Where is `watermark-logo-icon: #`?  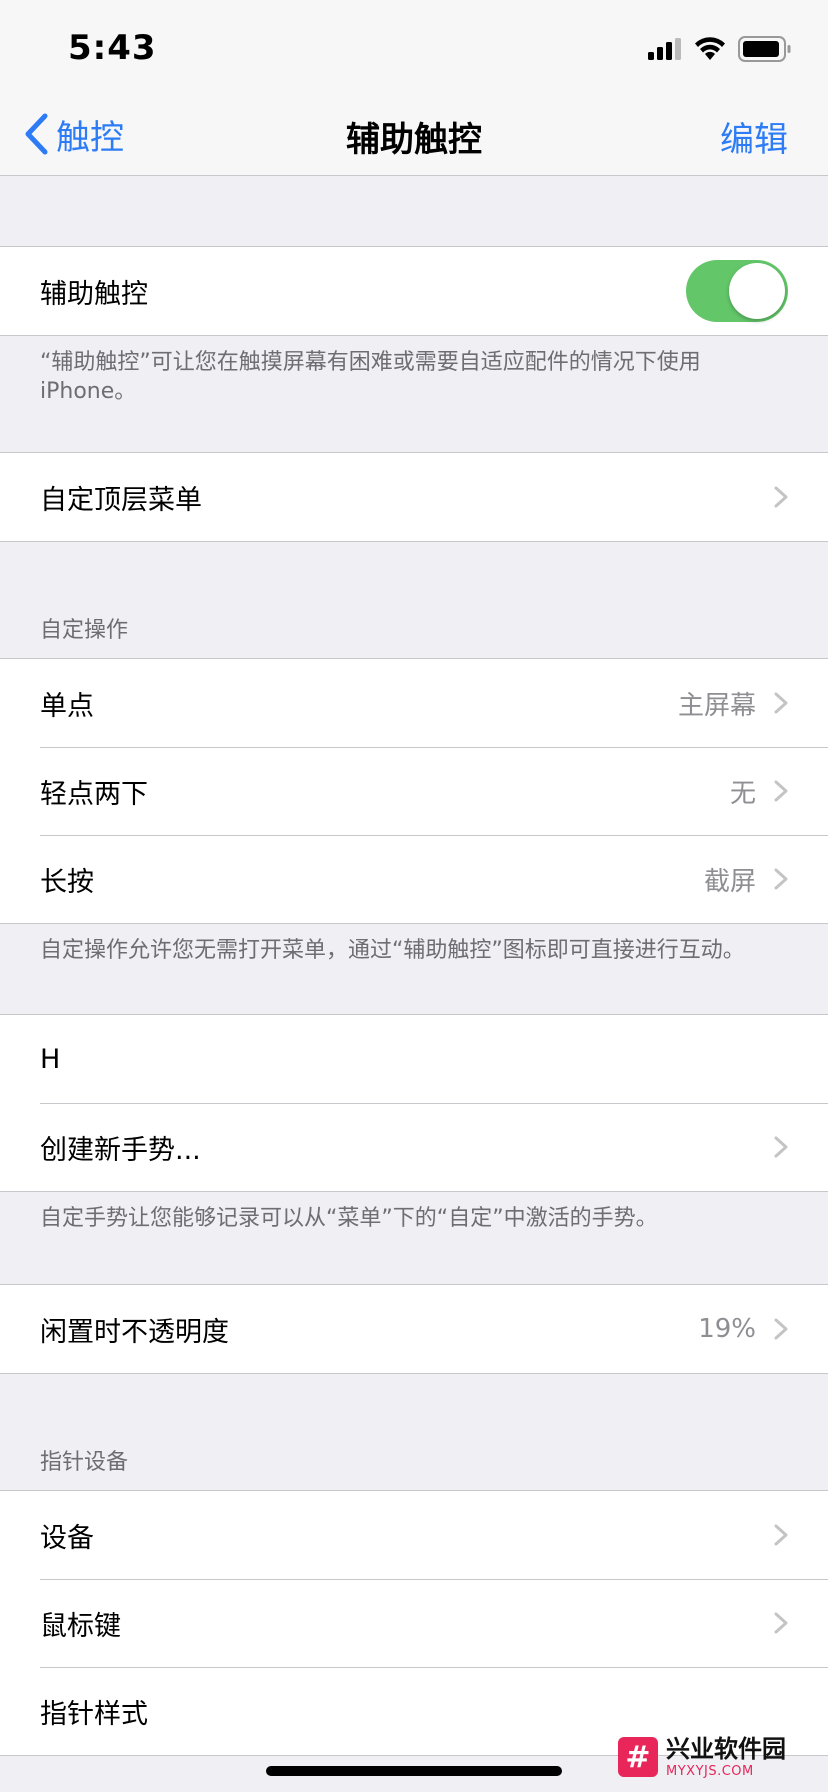
watermark-logo-icon: # is located at coordinates (638, 1757).